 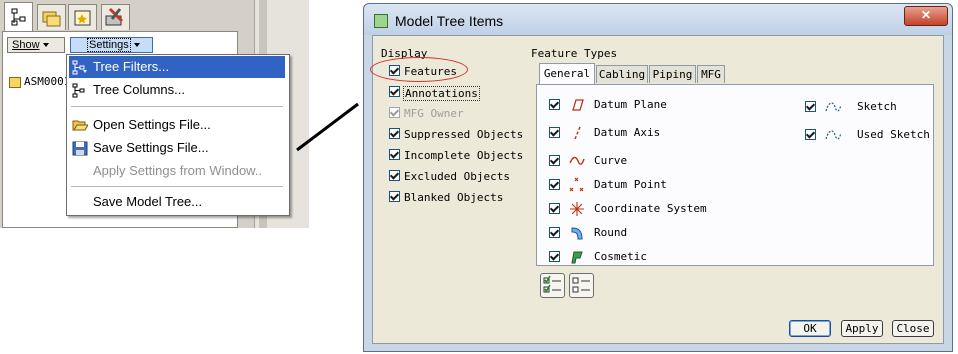 I want to click on menu-item-label: Apply Settings from Window.., so click(x=178, y=170).